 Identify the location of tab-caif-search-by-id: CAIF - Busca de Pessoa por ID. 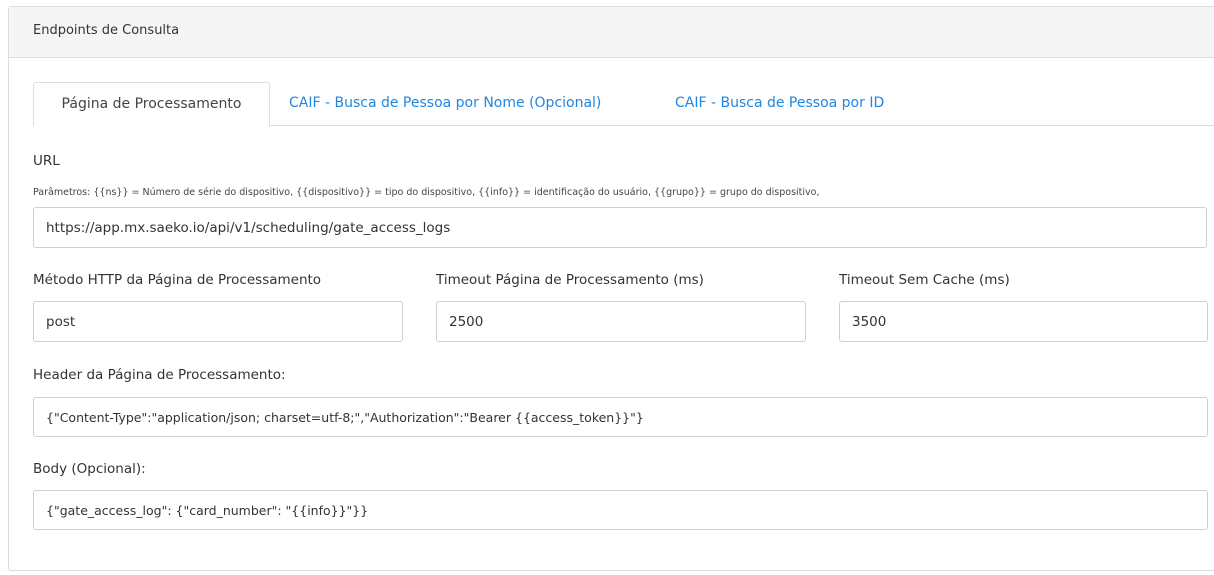
(779, 104).